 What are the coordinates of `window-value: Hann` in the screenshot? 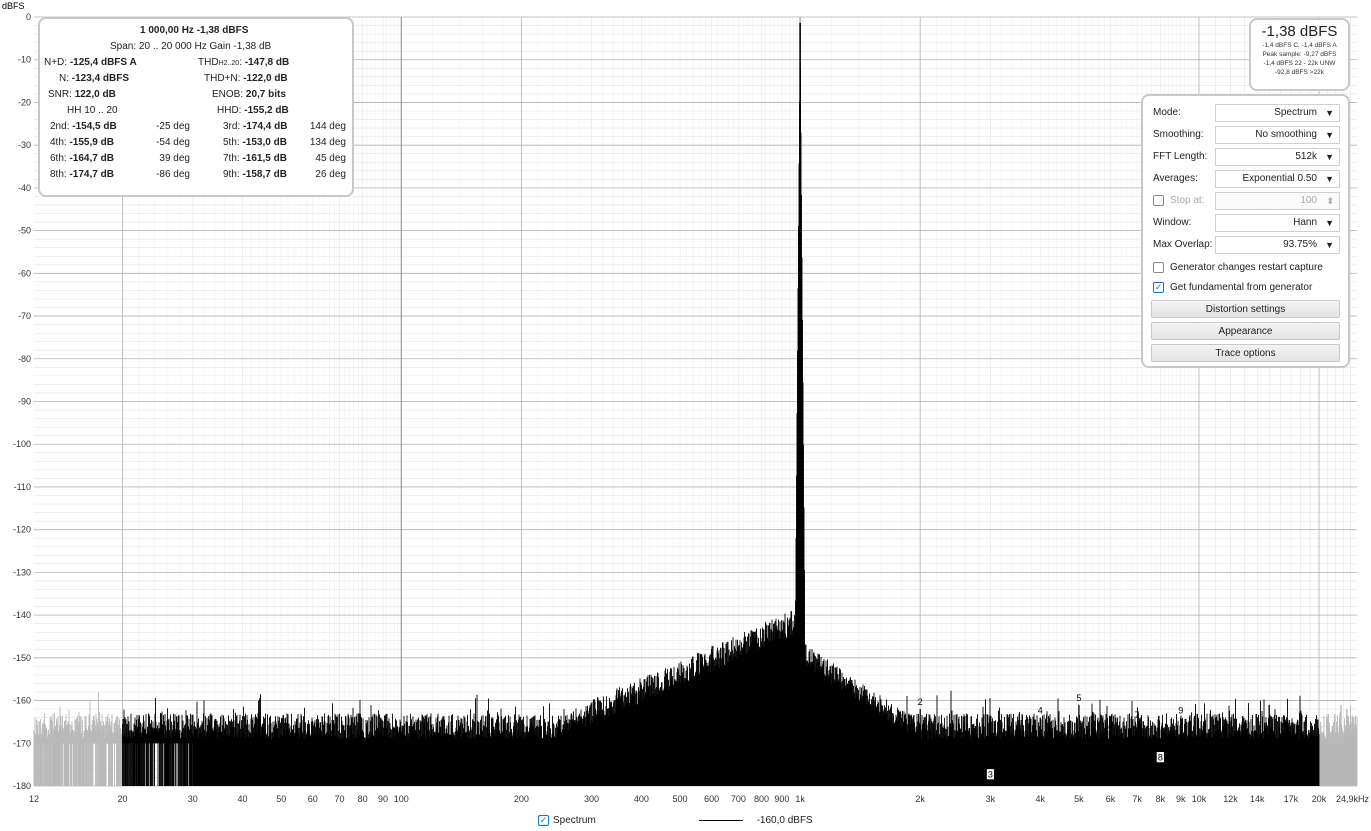 It's located at (1305, 222).